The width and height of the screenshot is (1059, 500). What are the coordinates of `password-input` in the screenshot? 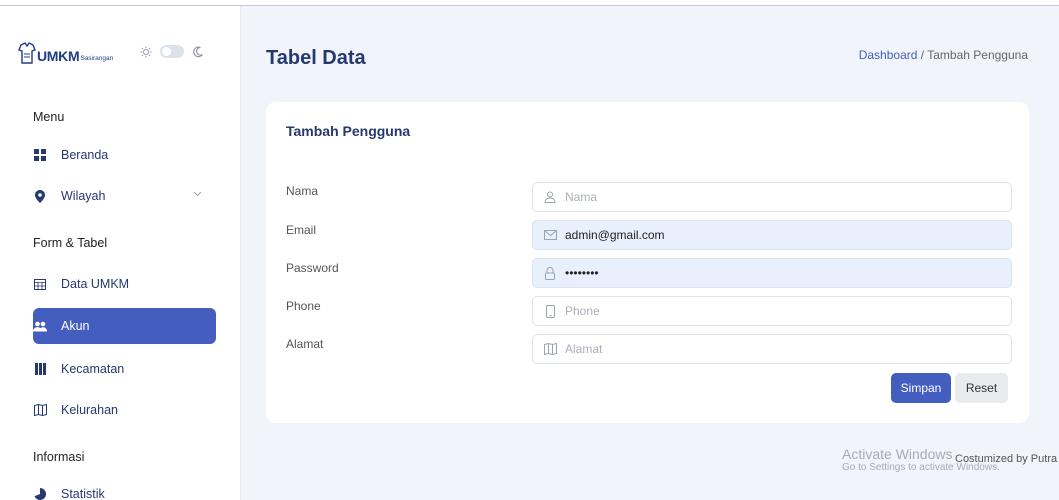 It's located at (775, 273).